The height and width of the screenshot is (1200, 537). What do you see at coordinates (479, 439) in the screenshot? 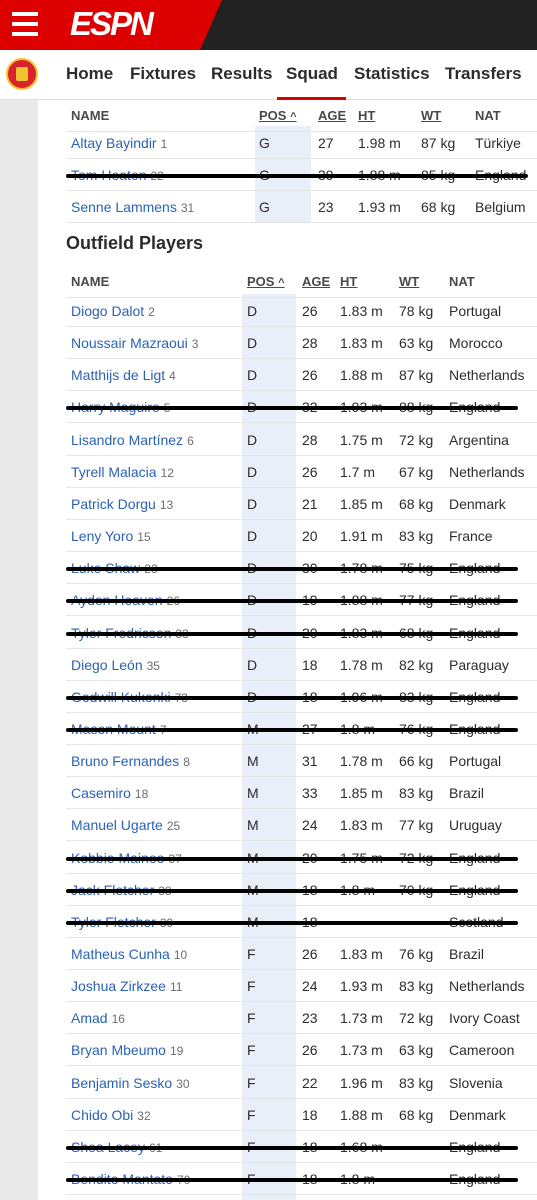
I see `player-nationality: Argentina` at bounding box center [479, 439].